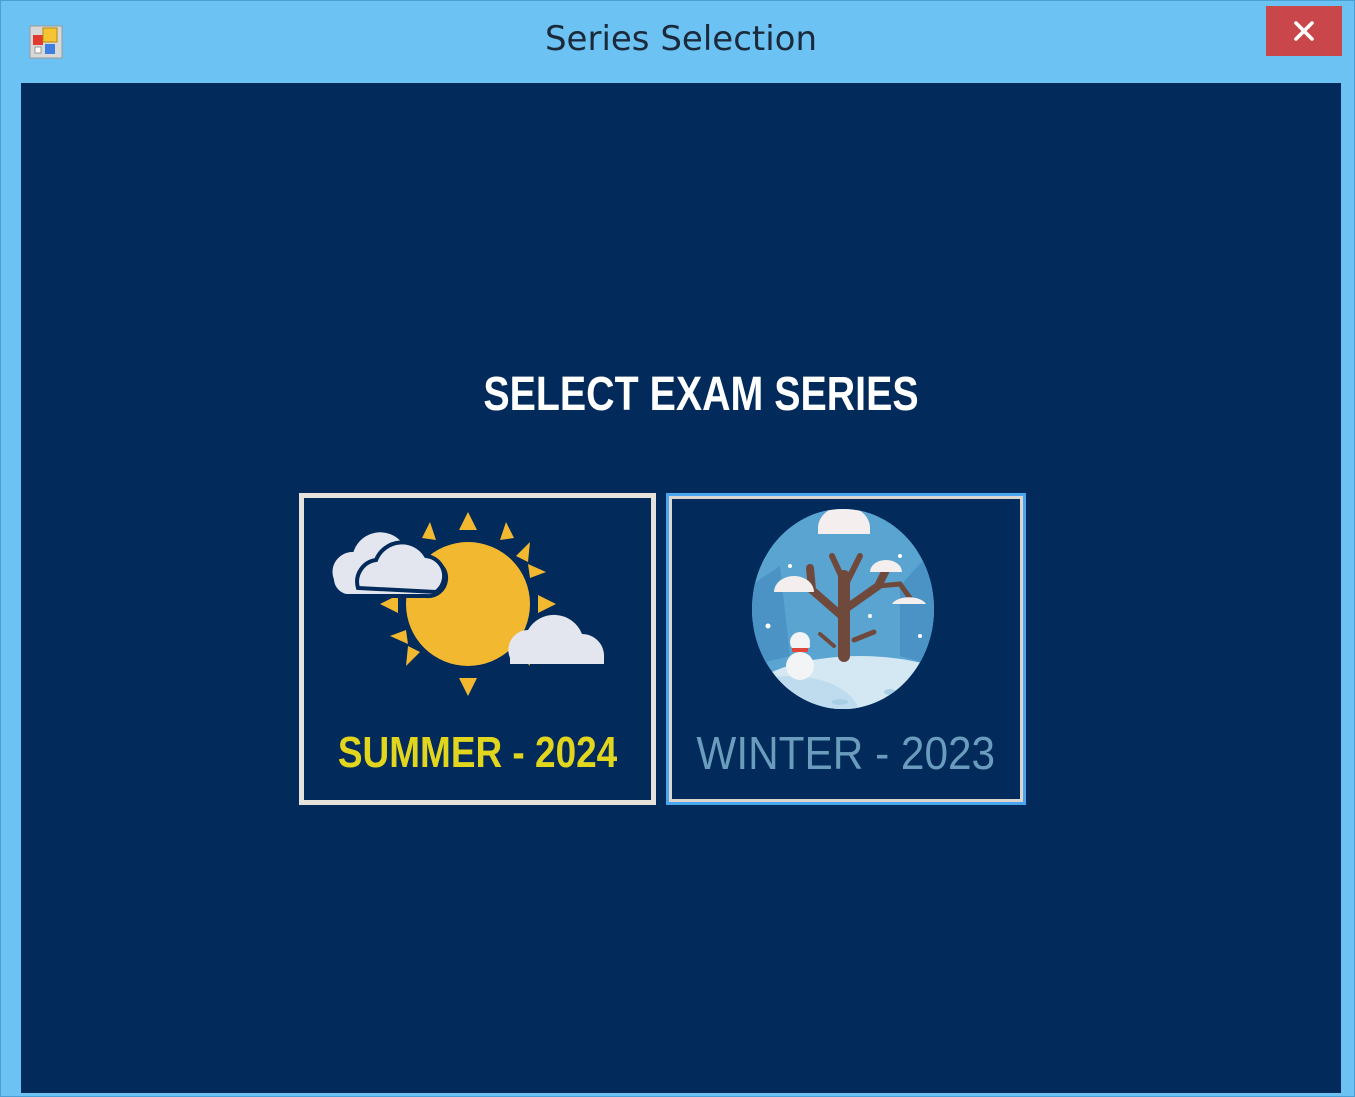 This screenshot has height=1097, width=1355. What do you see at coordinates (701, 394) in the screenshot?
I see `page-heading: SELECT EXAM SERIES` at bounding box center [701, 394].